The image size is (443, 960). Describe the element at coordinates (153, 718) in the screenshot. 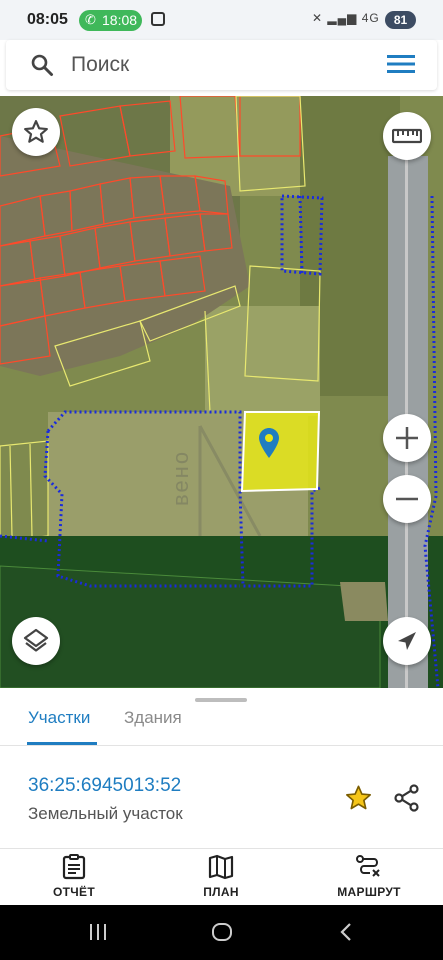

I see `tab-buildings: Здания` at that location.